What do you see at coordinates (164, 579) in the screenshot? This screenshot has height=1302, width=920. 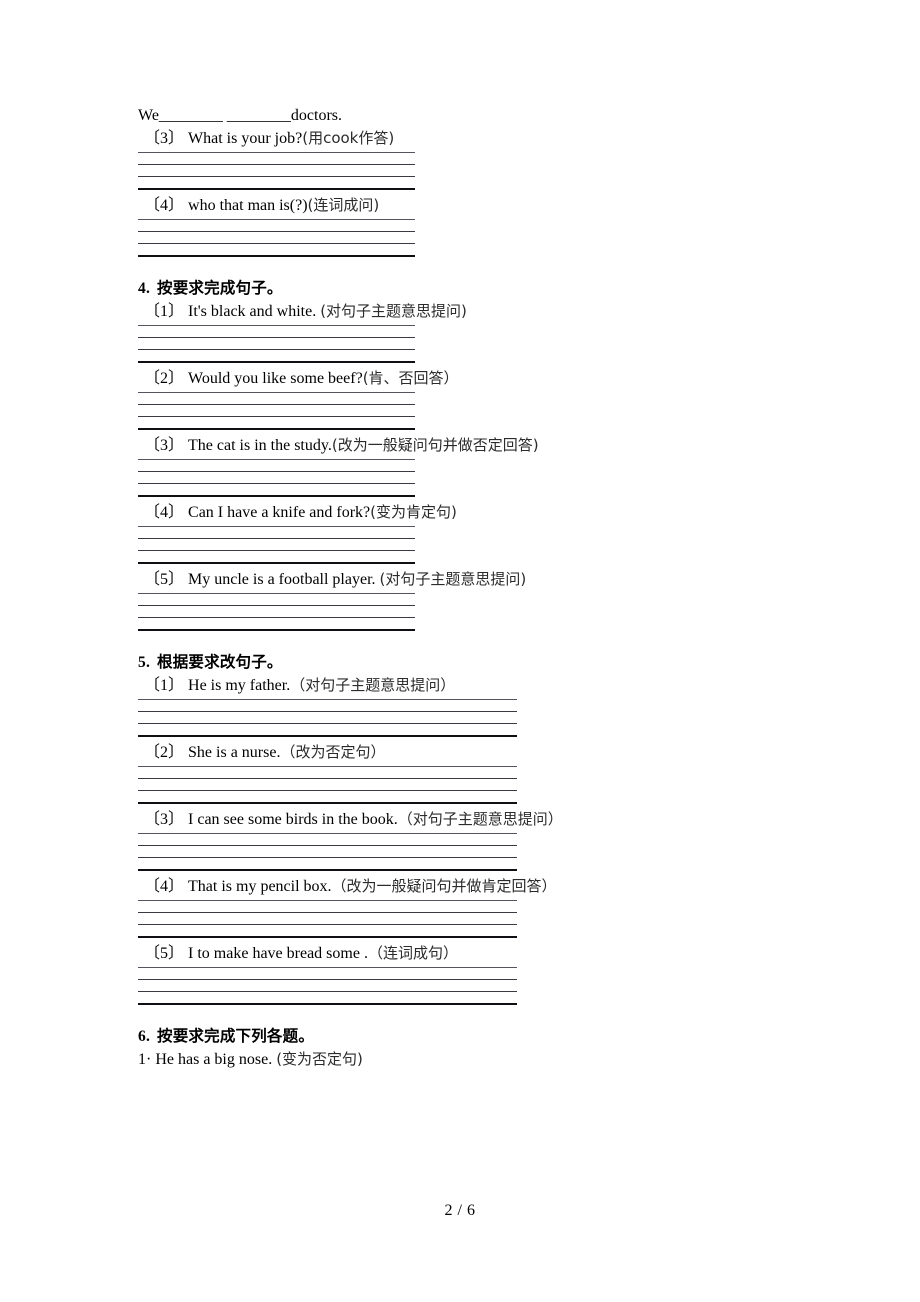 I see `question-marker: 〔5〕` at bounding box center [164, 579].